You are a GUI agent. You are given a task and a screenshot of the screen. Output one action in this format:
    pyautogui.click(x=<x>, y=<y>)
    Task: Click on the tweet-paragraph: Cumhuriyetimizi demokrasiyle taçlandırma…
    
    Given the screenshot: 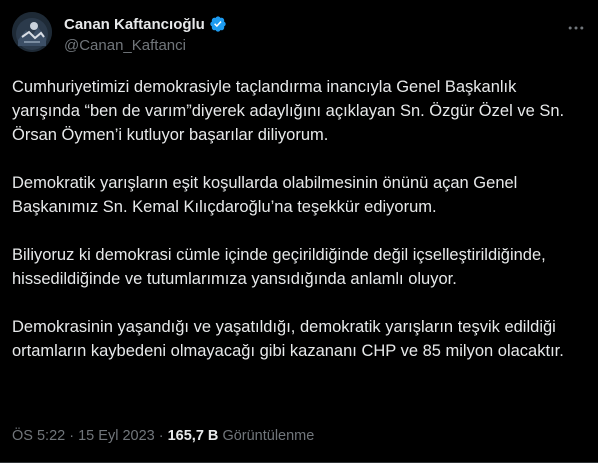 What is the action you would take?
    pyautogui.click(x=288, y=111)
    